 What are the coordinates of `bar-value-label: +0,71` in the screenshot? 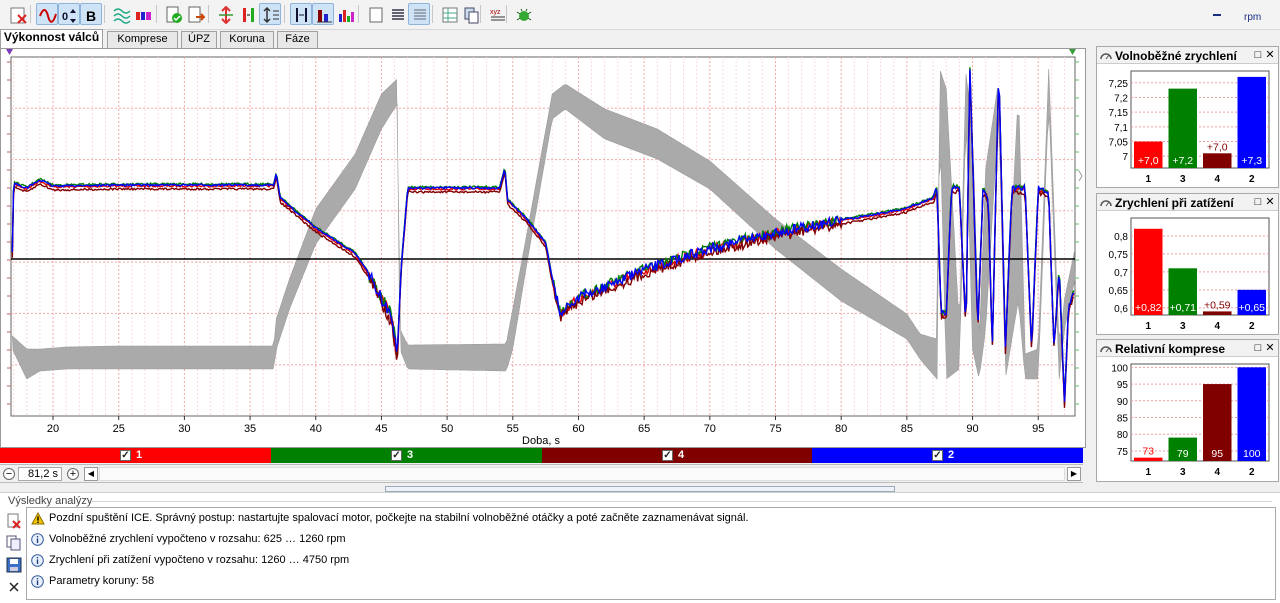 It's located at (1182, 308).